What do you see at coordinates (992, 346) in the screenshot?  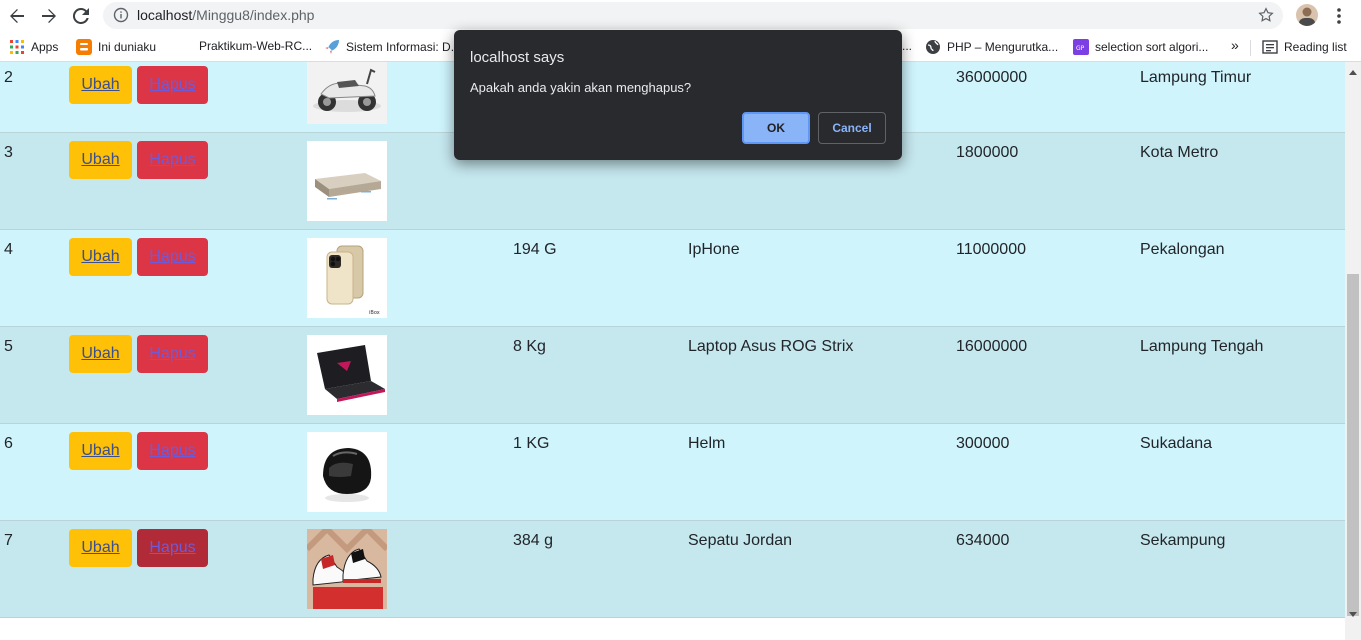 I see `price-cell: 16000000` at bounding box center [992, 346].